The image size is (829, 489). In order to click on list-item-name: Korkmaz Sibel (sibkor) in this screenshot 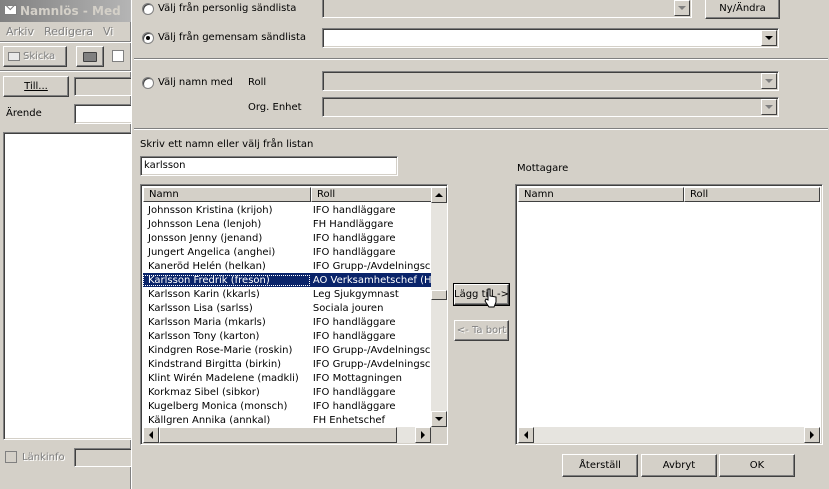, I will do `click(204, 392)`.